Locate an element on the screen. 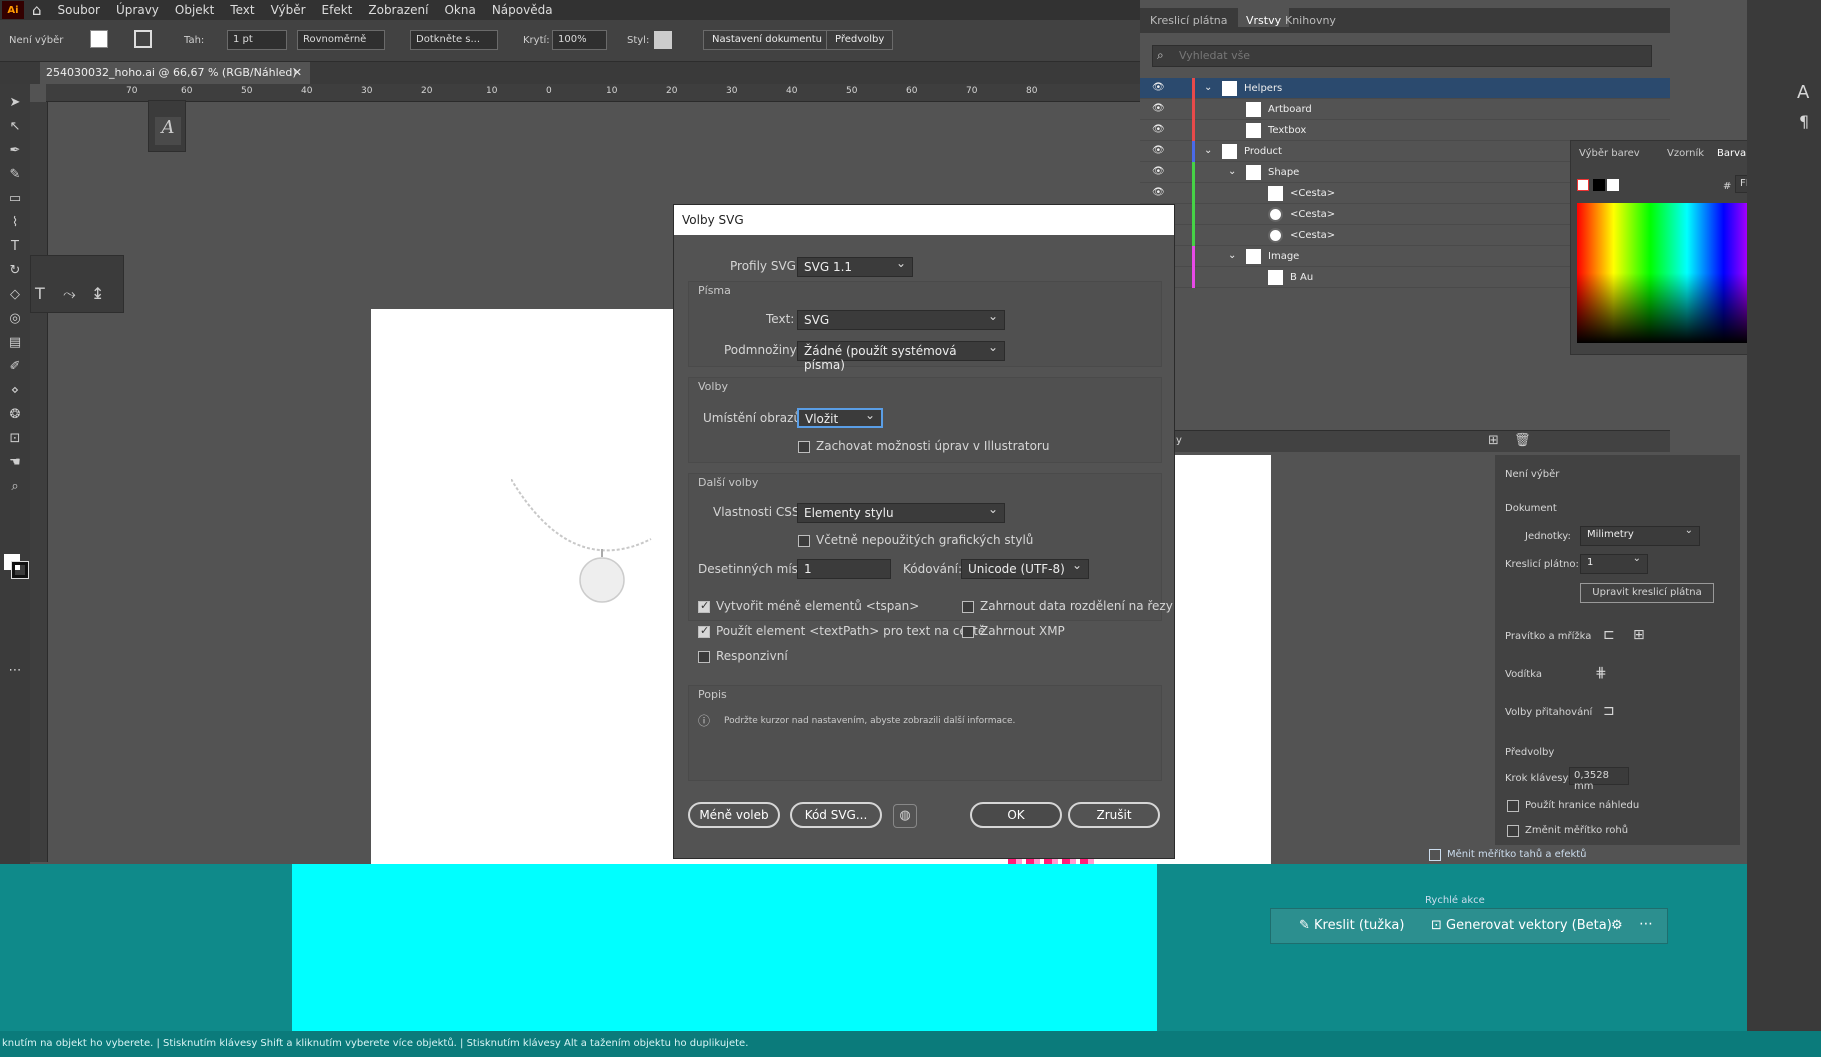 Image resolution: width=1821 pixels, height=1057 pixels. textpath-checkbox is located at coordinates (704, 631).